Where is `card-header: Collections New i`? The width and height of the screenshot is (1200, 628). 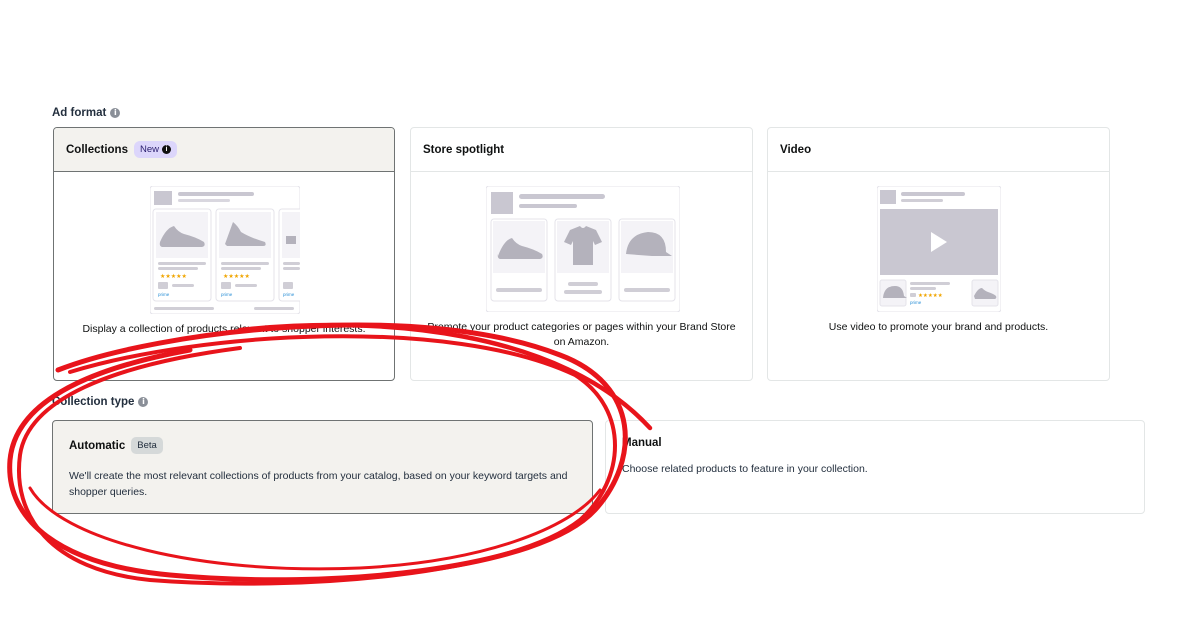
card-header: Collections New i is located at coordinates (224, 150).